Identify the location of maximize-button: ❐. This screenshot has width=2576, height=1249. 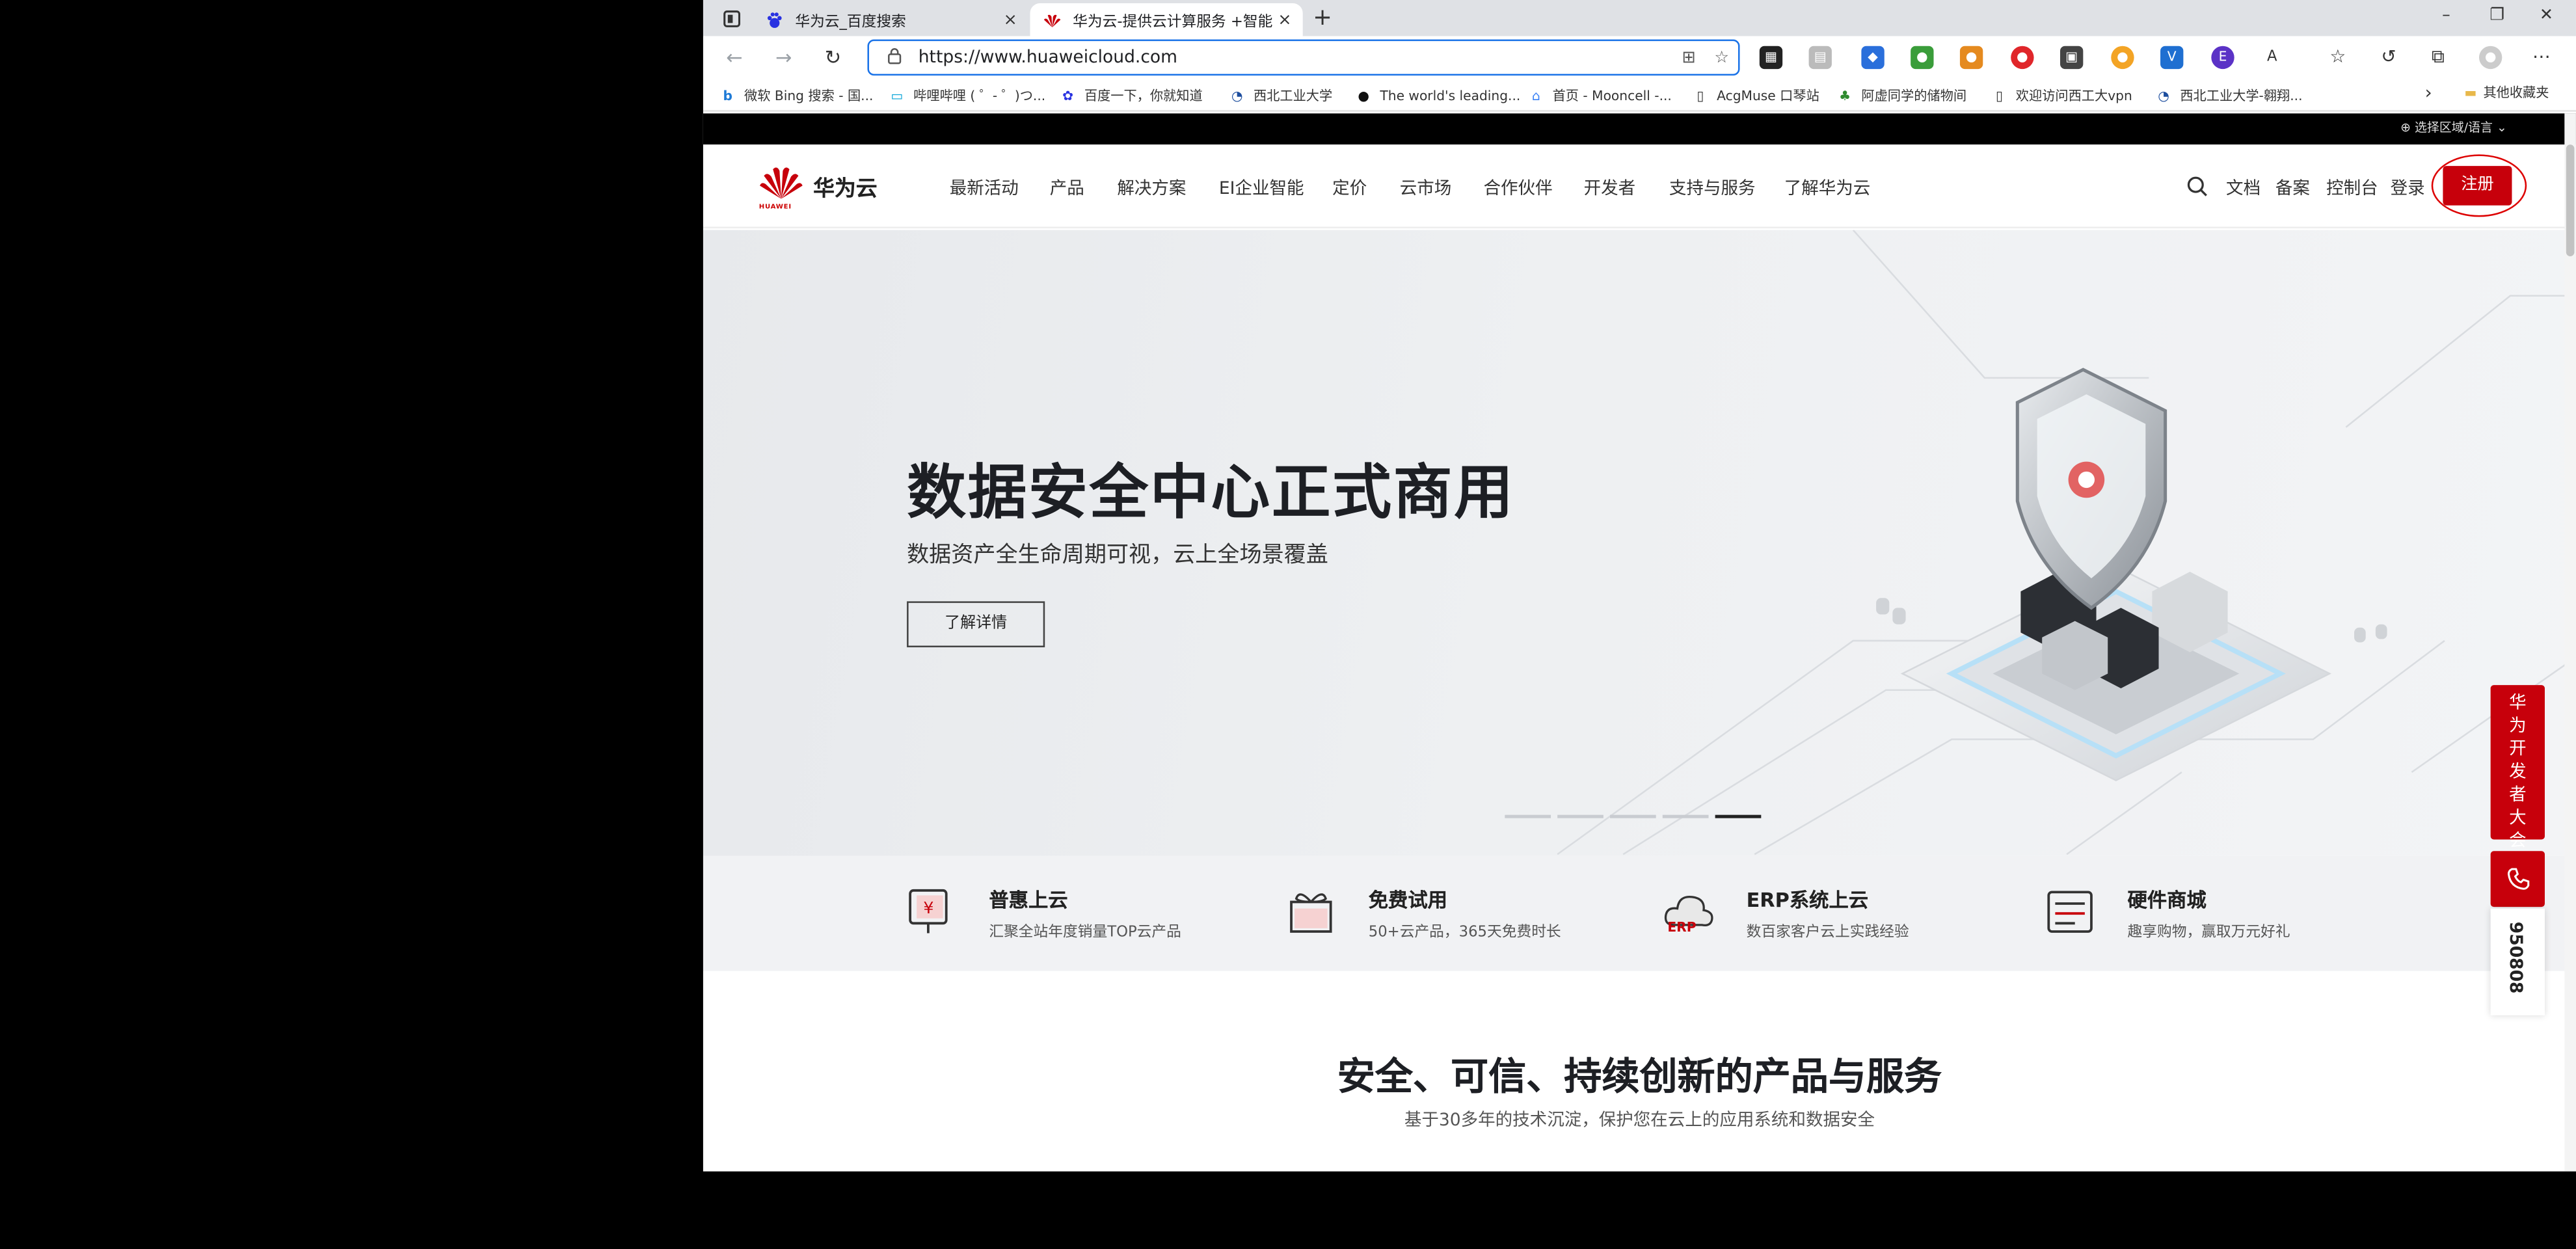
(2497, 16).